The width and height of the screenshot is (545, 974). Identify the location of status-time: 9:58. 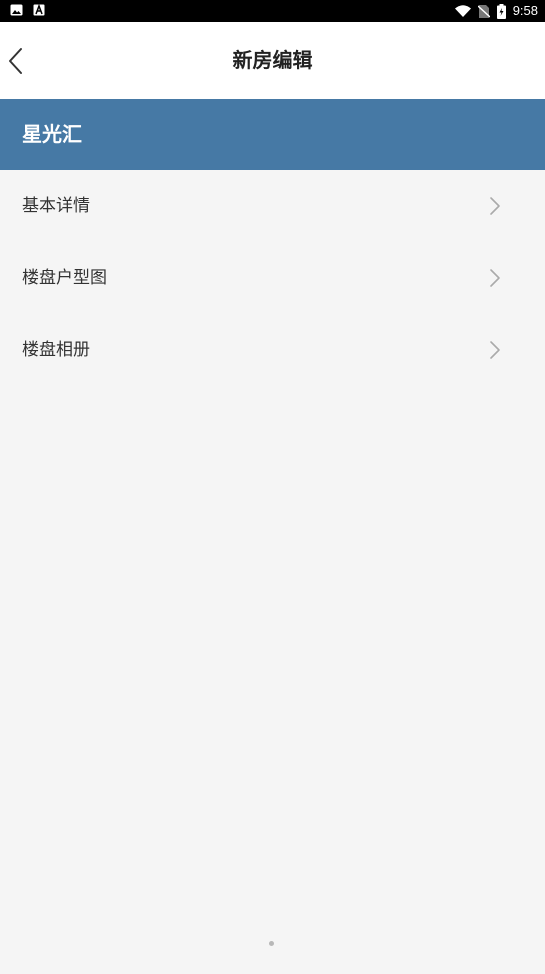
(525, 10).